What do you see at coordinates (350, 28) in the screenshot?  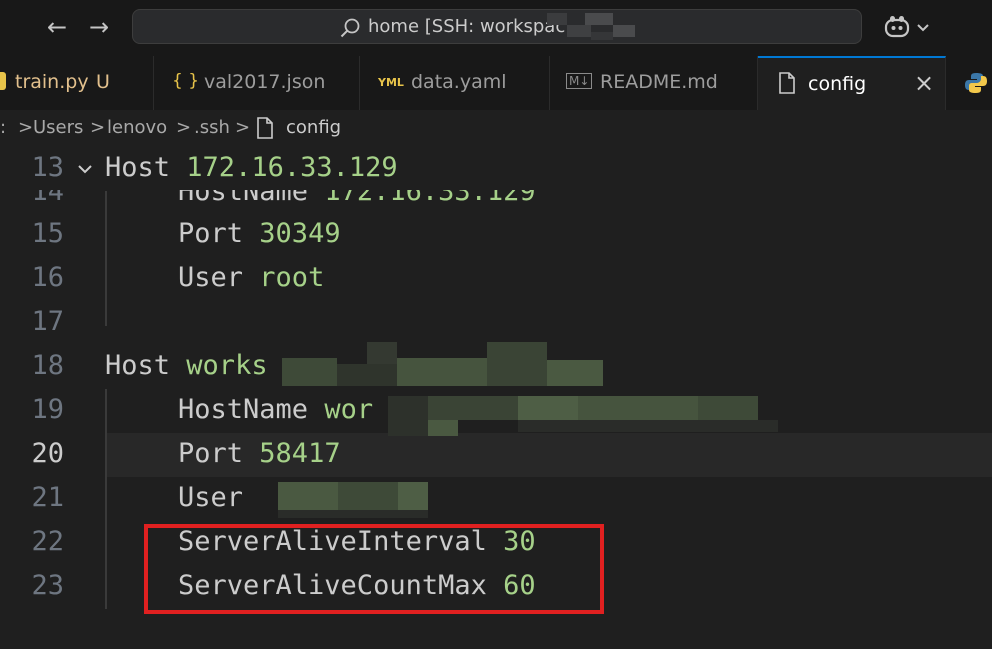 I see `search-icon` at bounding box center [350, 28].